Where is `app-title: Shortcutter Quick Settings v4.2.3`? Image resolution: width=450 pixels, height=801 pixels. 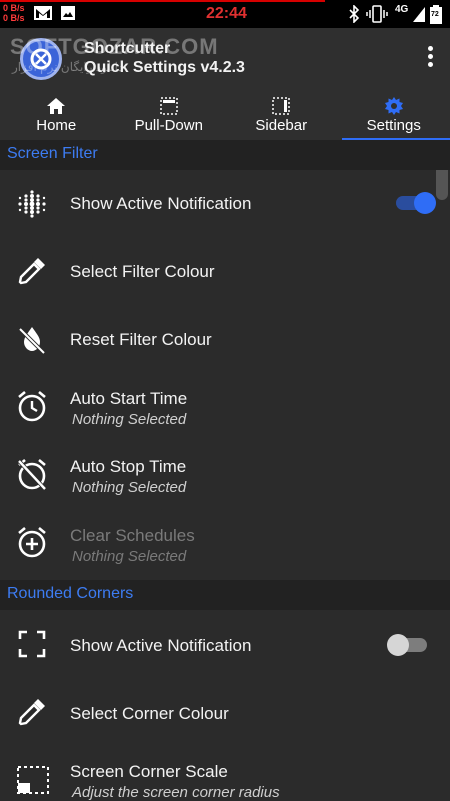 app-title: Shortcutter Quick Settings v4.2.3 is located at coordinates (164, 58).